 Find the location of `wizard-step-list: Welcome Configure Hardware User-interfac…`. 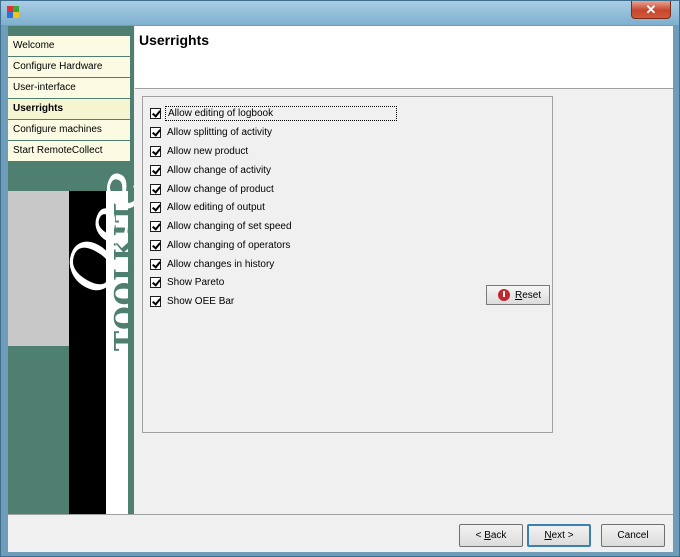

wizard-step-list: Welcome Configure Hardware User-interfac… is located at coordinates (69, 99).